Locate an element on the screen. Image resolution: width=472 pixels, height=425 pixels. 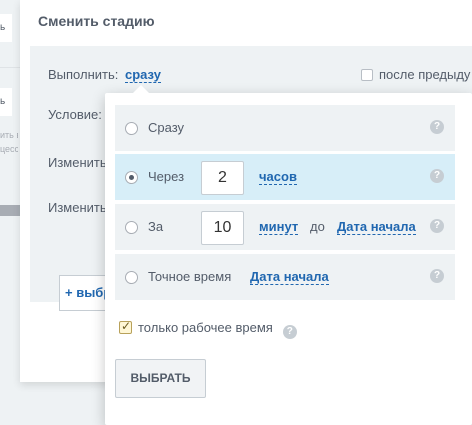
after-previous-label: после предыду is located at coordinates (425, 74).